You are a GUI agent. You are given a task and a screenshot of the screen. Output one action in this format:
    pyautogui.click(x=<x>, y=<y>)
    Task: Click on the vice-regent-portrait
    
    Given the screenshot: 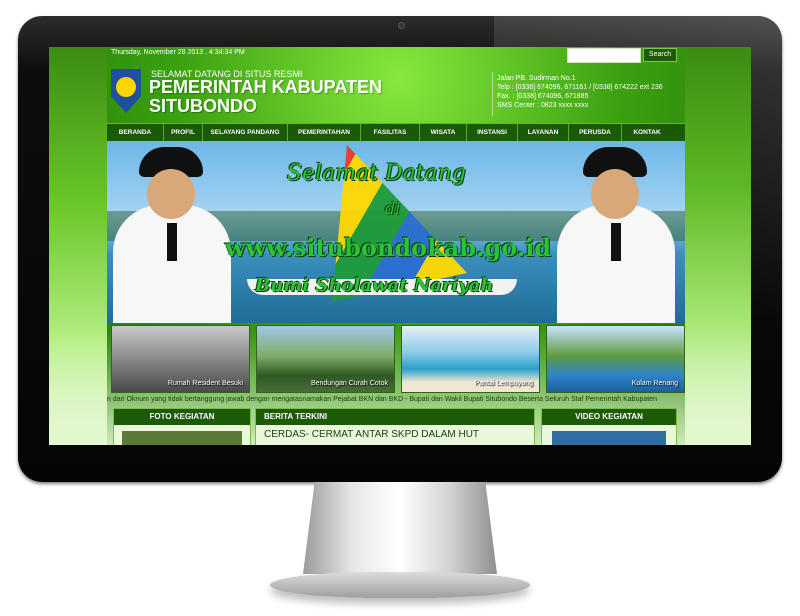 What is the action you would take?
    pyautogui.click(x=616, y=235)
    